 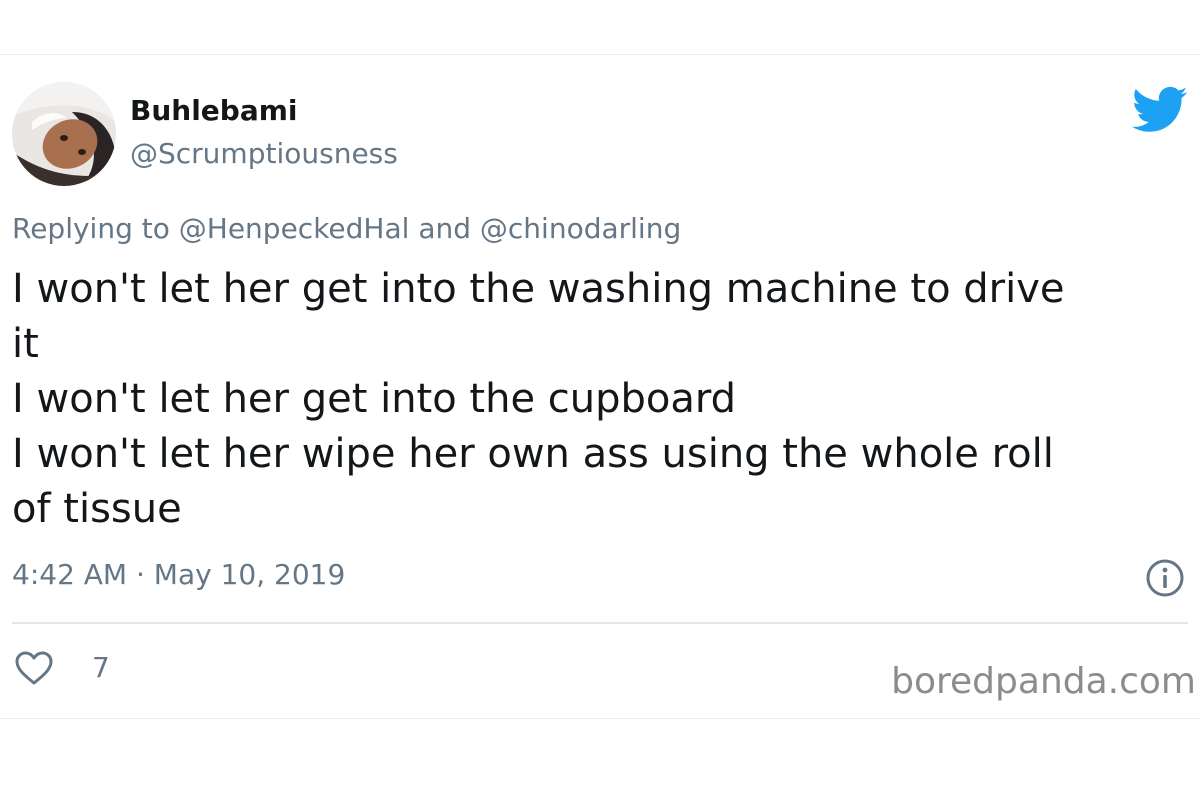 I want to click on tweet-timestamp: 4:42 AM · May 10, 2019, so click(x=178, y=575).